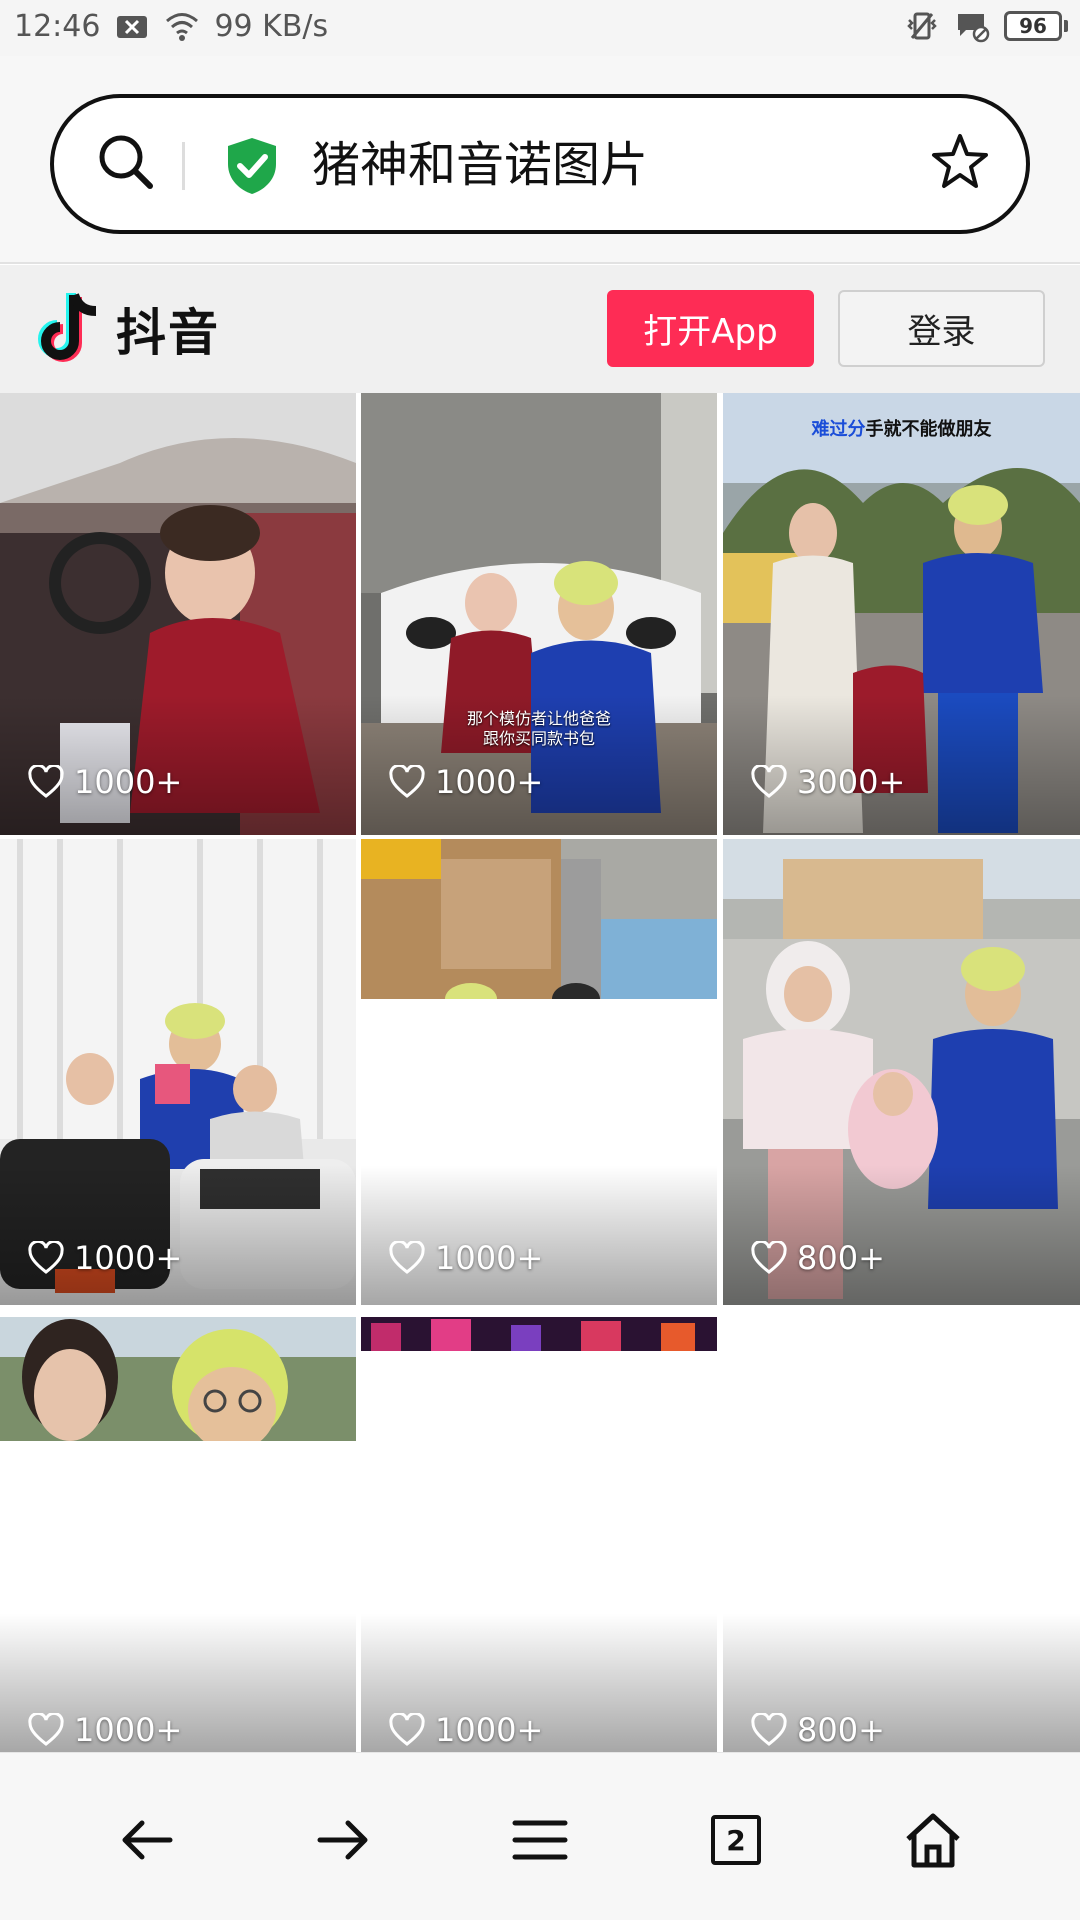 Image resolution: width=1080 pixels, height=1920 pixels. What do you see at coordinates (271, 26) in the screenshot?
I see `network-speed: 99 KB/s` at bounding box center [271, 26].